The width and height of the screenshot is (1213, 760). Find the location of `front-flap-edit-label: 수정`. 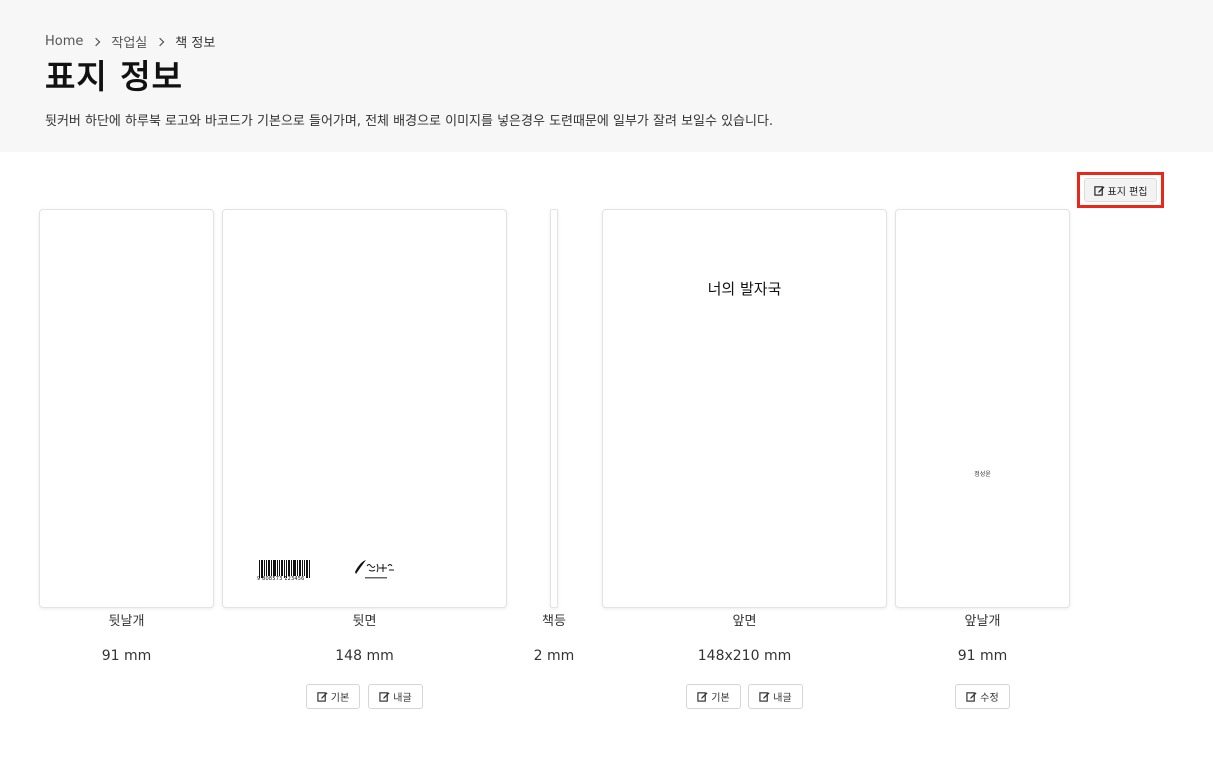

front-flap-edit-label: 수정 is located at coordinates (989, 698).